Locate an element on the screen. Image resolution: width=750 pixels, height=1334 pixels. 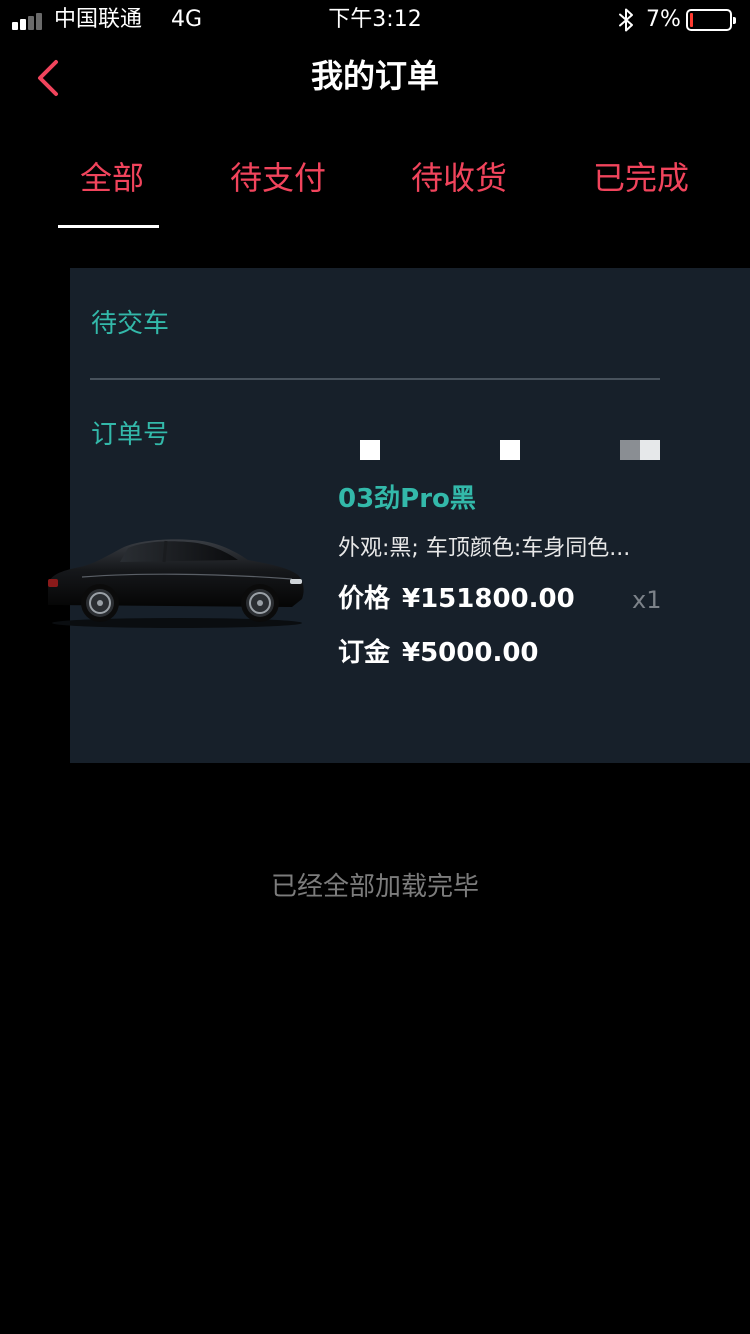
tab-all: 全部 is located at coordinates (112, 178).